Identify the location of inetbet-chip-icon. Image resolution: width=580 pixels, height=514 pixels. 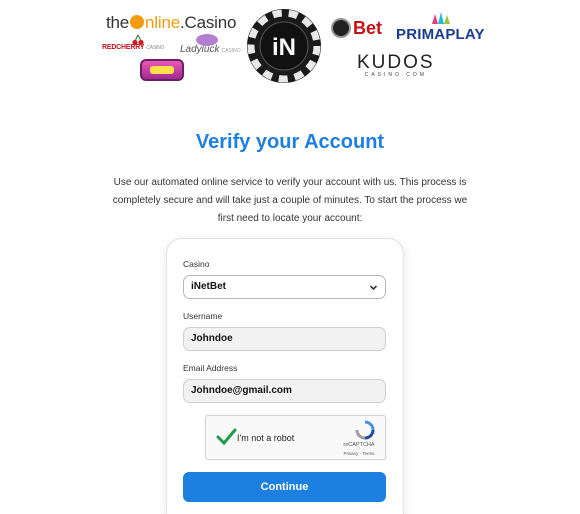
(341, 28).